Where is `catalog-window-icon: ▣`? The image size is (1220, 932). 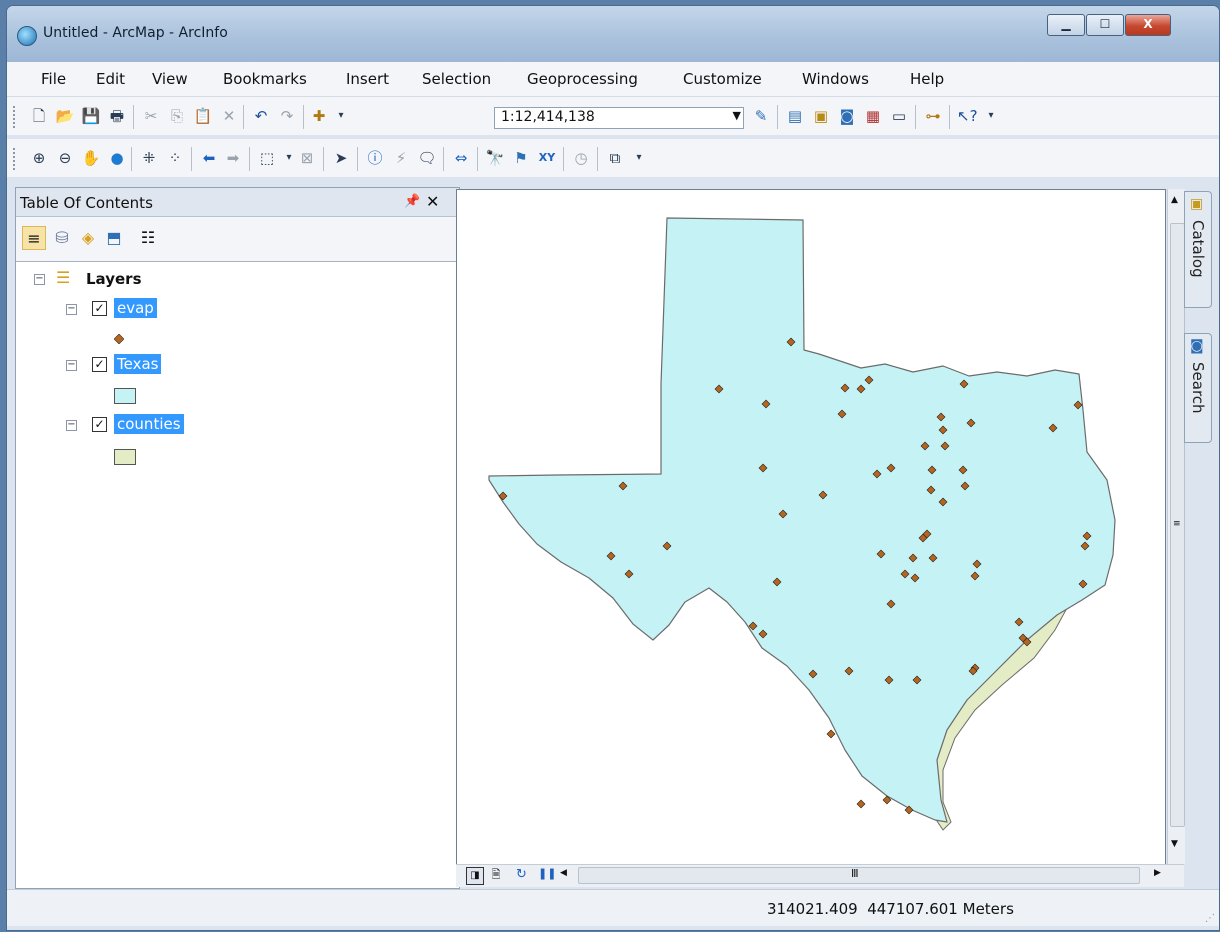 catalog-window-icon: ▣ is located at coordinates (821, 116).